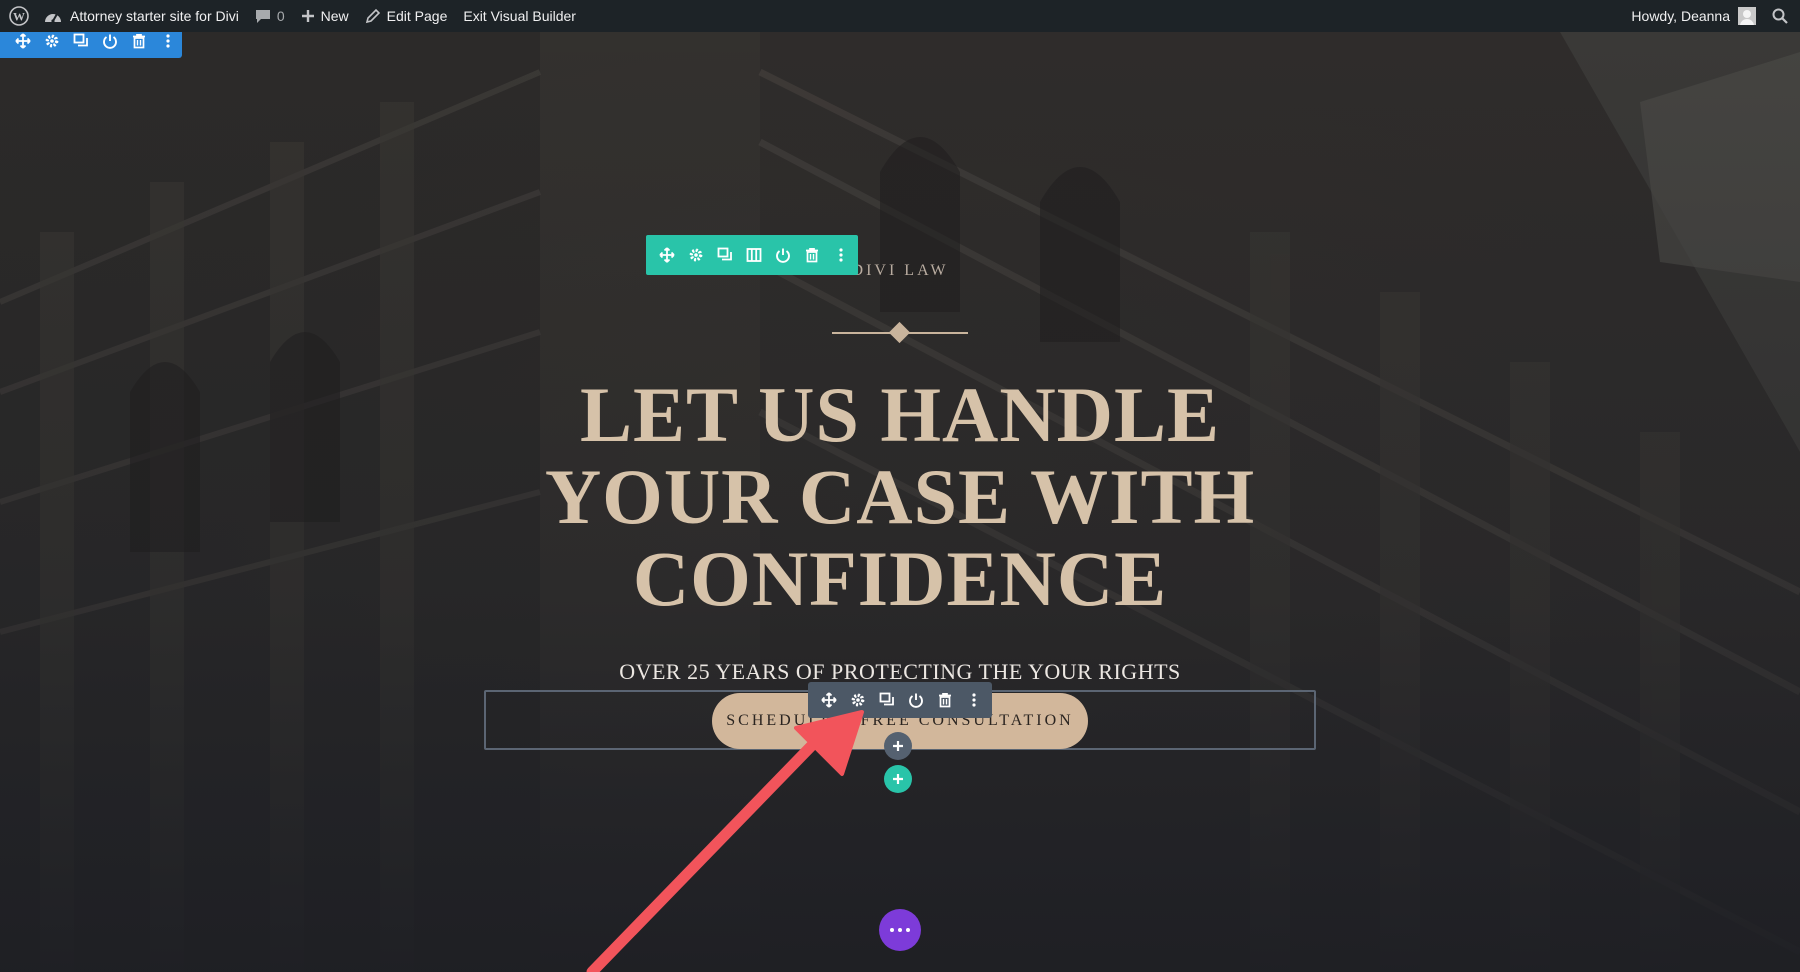 The width and height of the screenshot is (1800, 972). I want to click on search-icon, so click(1780, 16).